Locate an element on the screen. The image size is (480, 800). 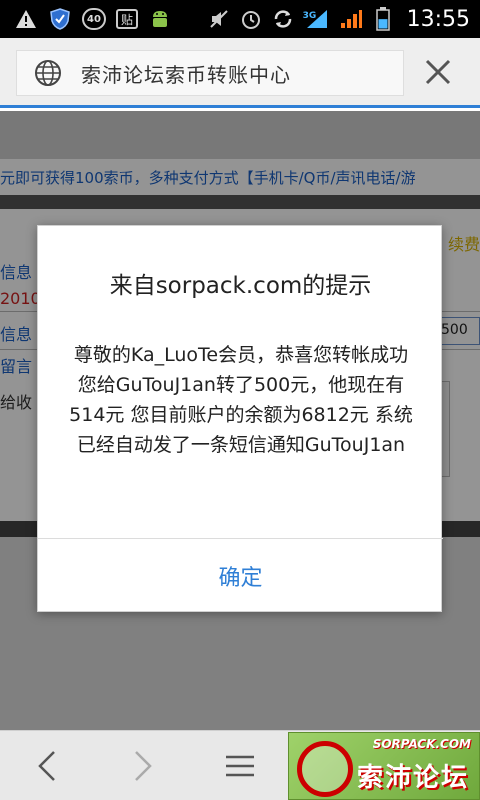
notification-count-badge: 40 is located at coordinates (94, 19).